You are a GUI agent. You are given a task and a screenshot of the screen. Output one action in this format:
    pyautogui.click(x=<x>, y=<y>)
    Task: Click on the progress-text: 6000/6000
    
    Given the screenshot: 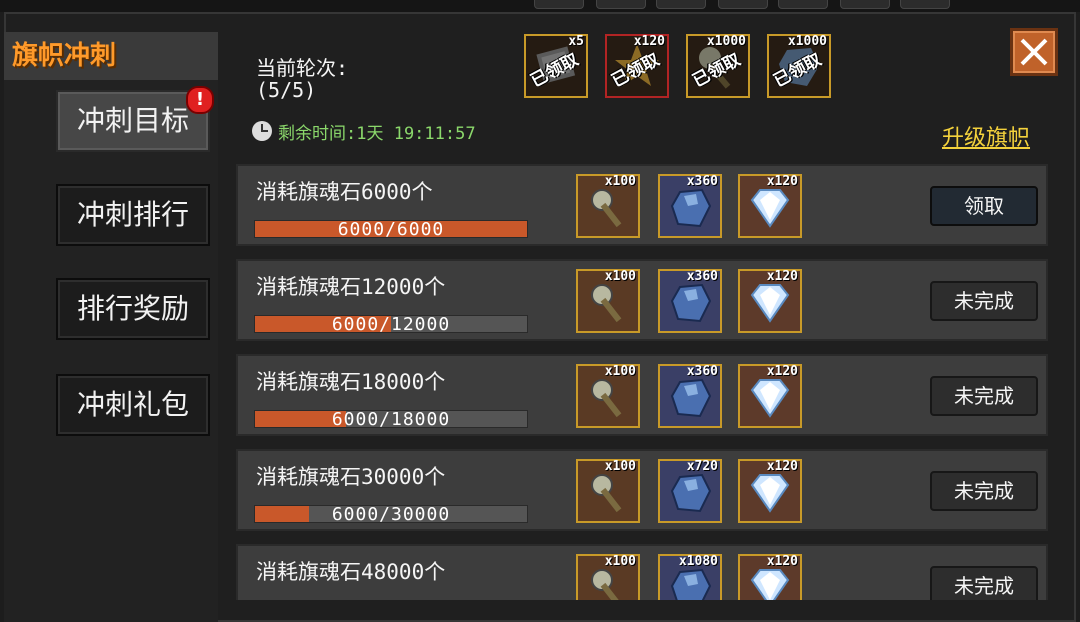 What is the action you would take?
    pyautogui.click(x=391, y=229)
    